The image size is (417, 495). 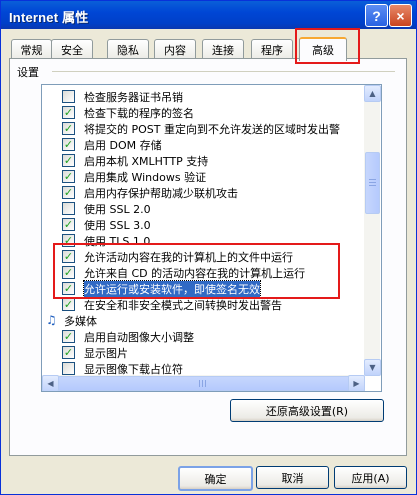 What do you see at coordinates (372, 230) in the screenshot?
I see `vertical-scrollbar: ▲ ▼` at bounding box center [372, 230].